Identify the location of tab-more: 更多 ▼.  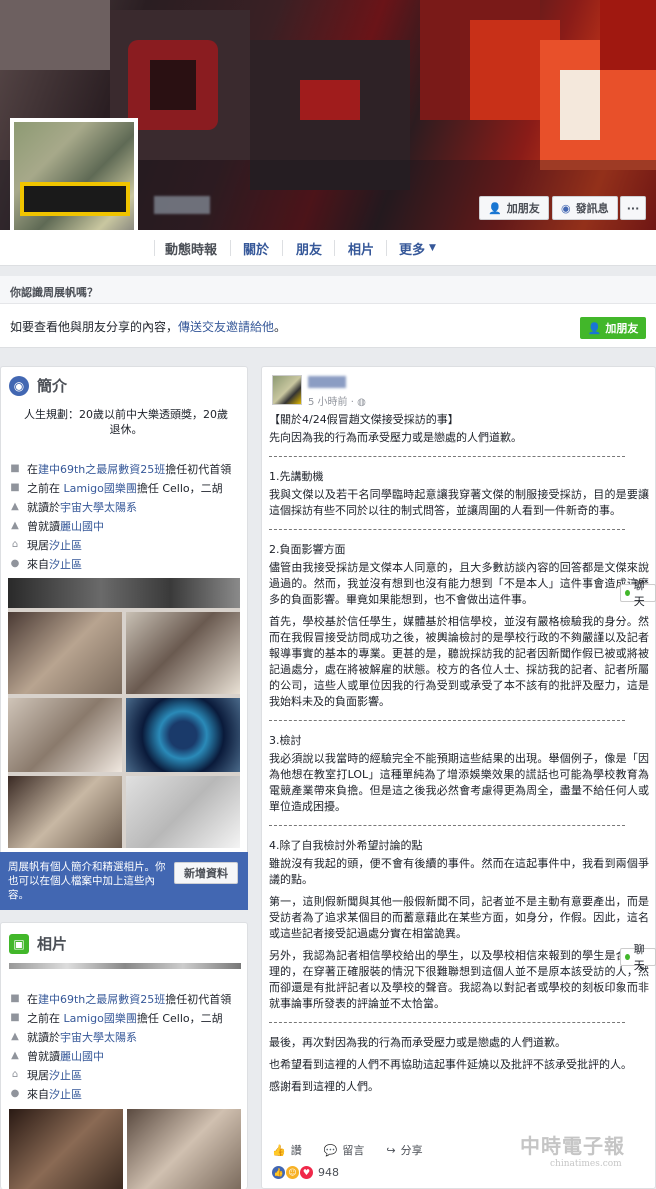
(417, 248).